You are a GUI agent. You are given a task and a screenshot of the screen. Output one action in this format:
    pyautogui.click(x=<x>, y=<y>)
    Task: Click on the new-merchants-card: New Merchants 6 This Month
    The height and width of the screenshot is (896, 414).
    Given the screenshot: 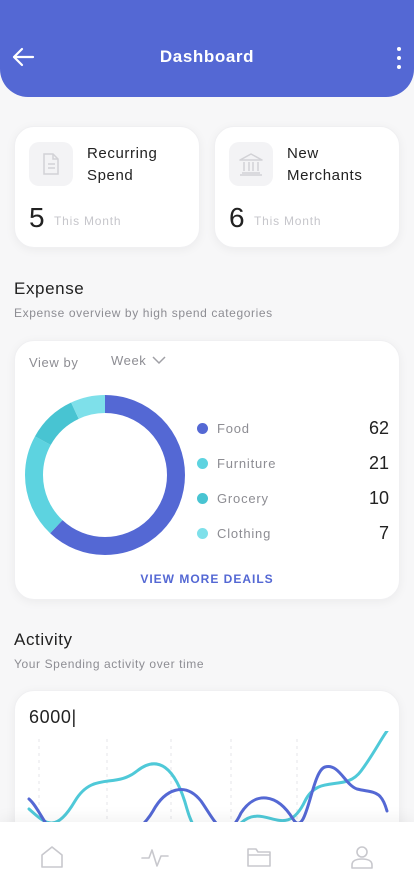 What is the action you would take?
    pyautogui.click(x=307, y=187)
    